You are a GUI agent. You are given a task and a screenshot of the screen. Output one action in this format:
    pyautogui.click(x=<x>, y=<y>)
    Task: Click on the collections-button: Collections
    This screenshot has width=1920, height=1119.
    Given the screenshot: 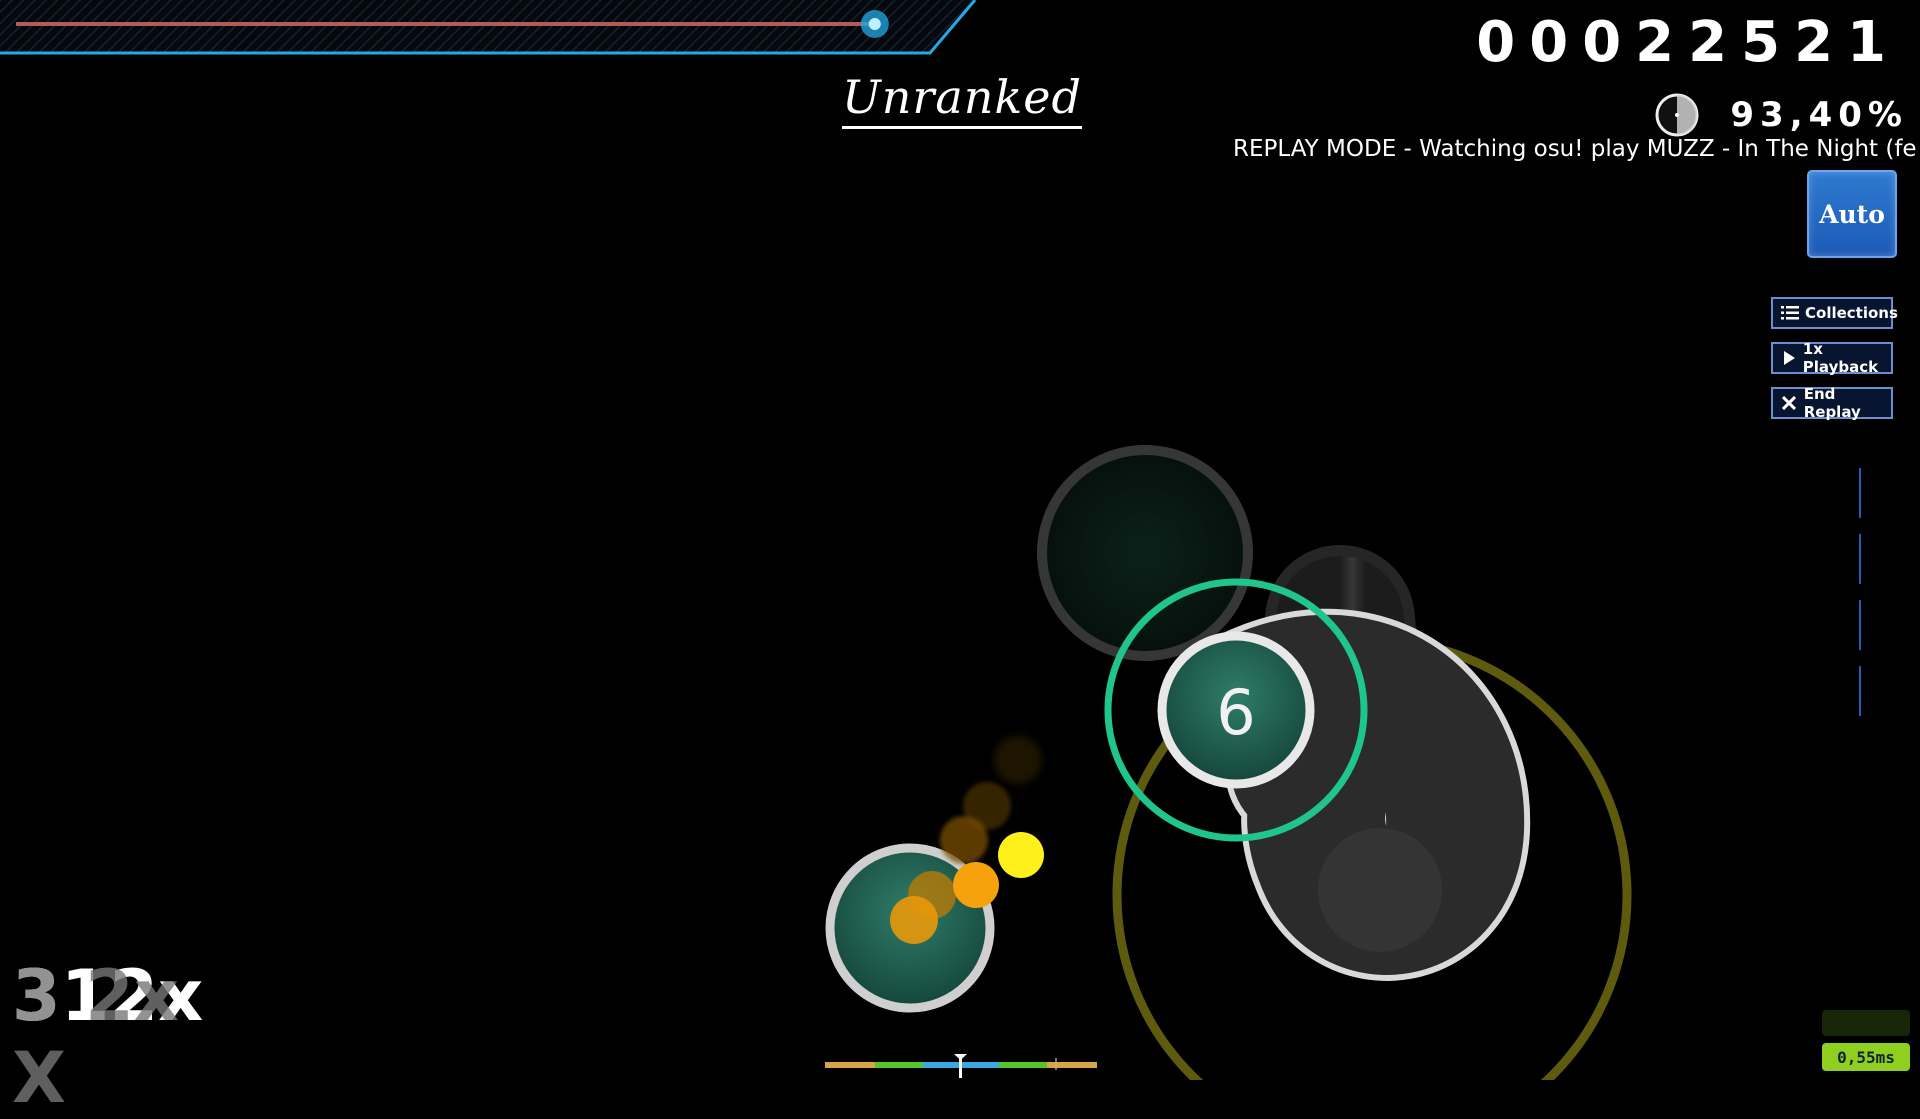 What is the action you would take?
    pyautogui.click(x=1834, y=313)
    